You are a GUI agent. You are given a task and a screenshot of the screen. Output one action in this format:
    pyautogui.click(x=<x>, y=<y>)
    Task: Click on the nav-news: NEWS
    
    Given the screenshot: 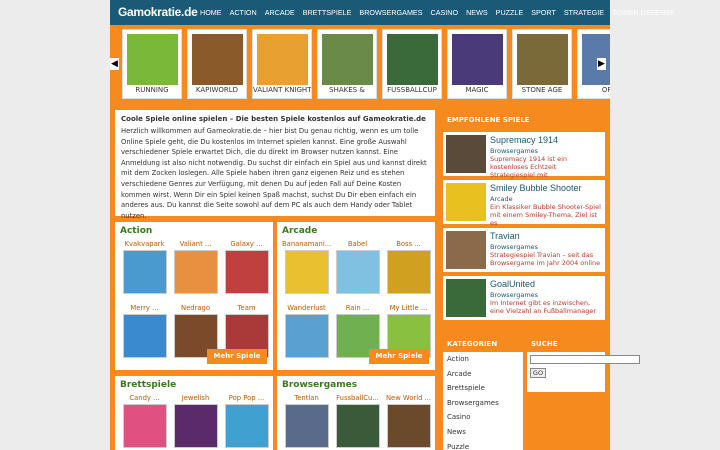 What is the action you would take?
    pyautogui.click(x=477, y=12)
    